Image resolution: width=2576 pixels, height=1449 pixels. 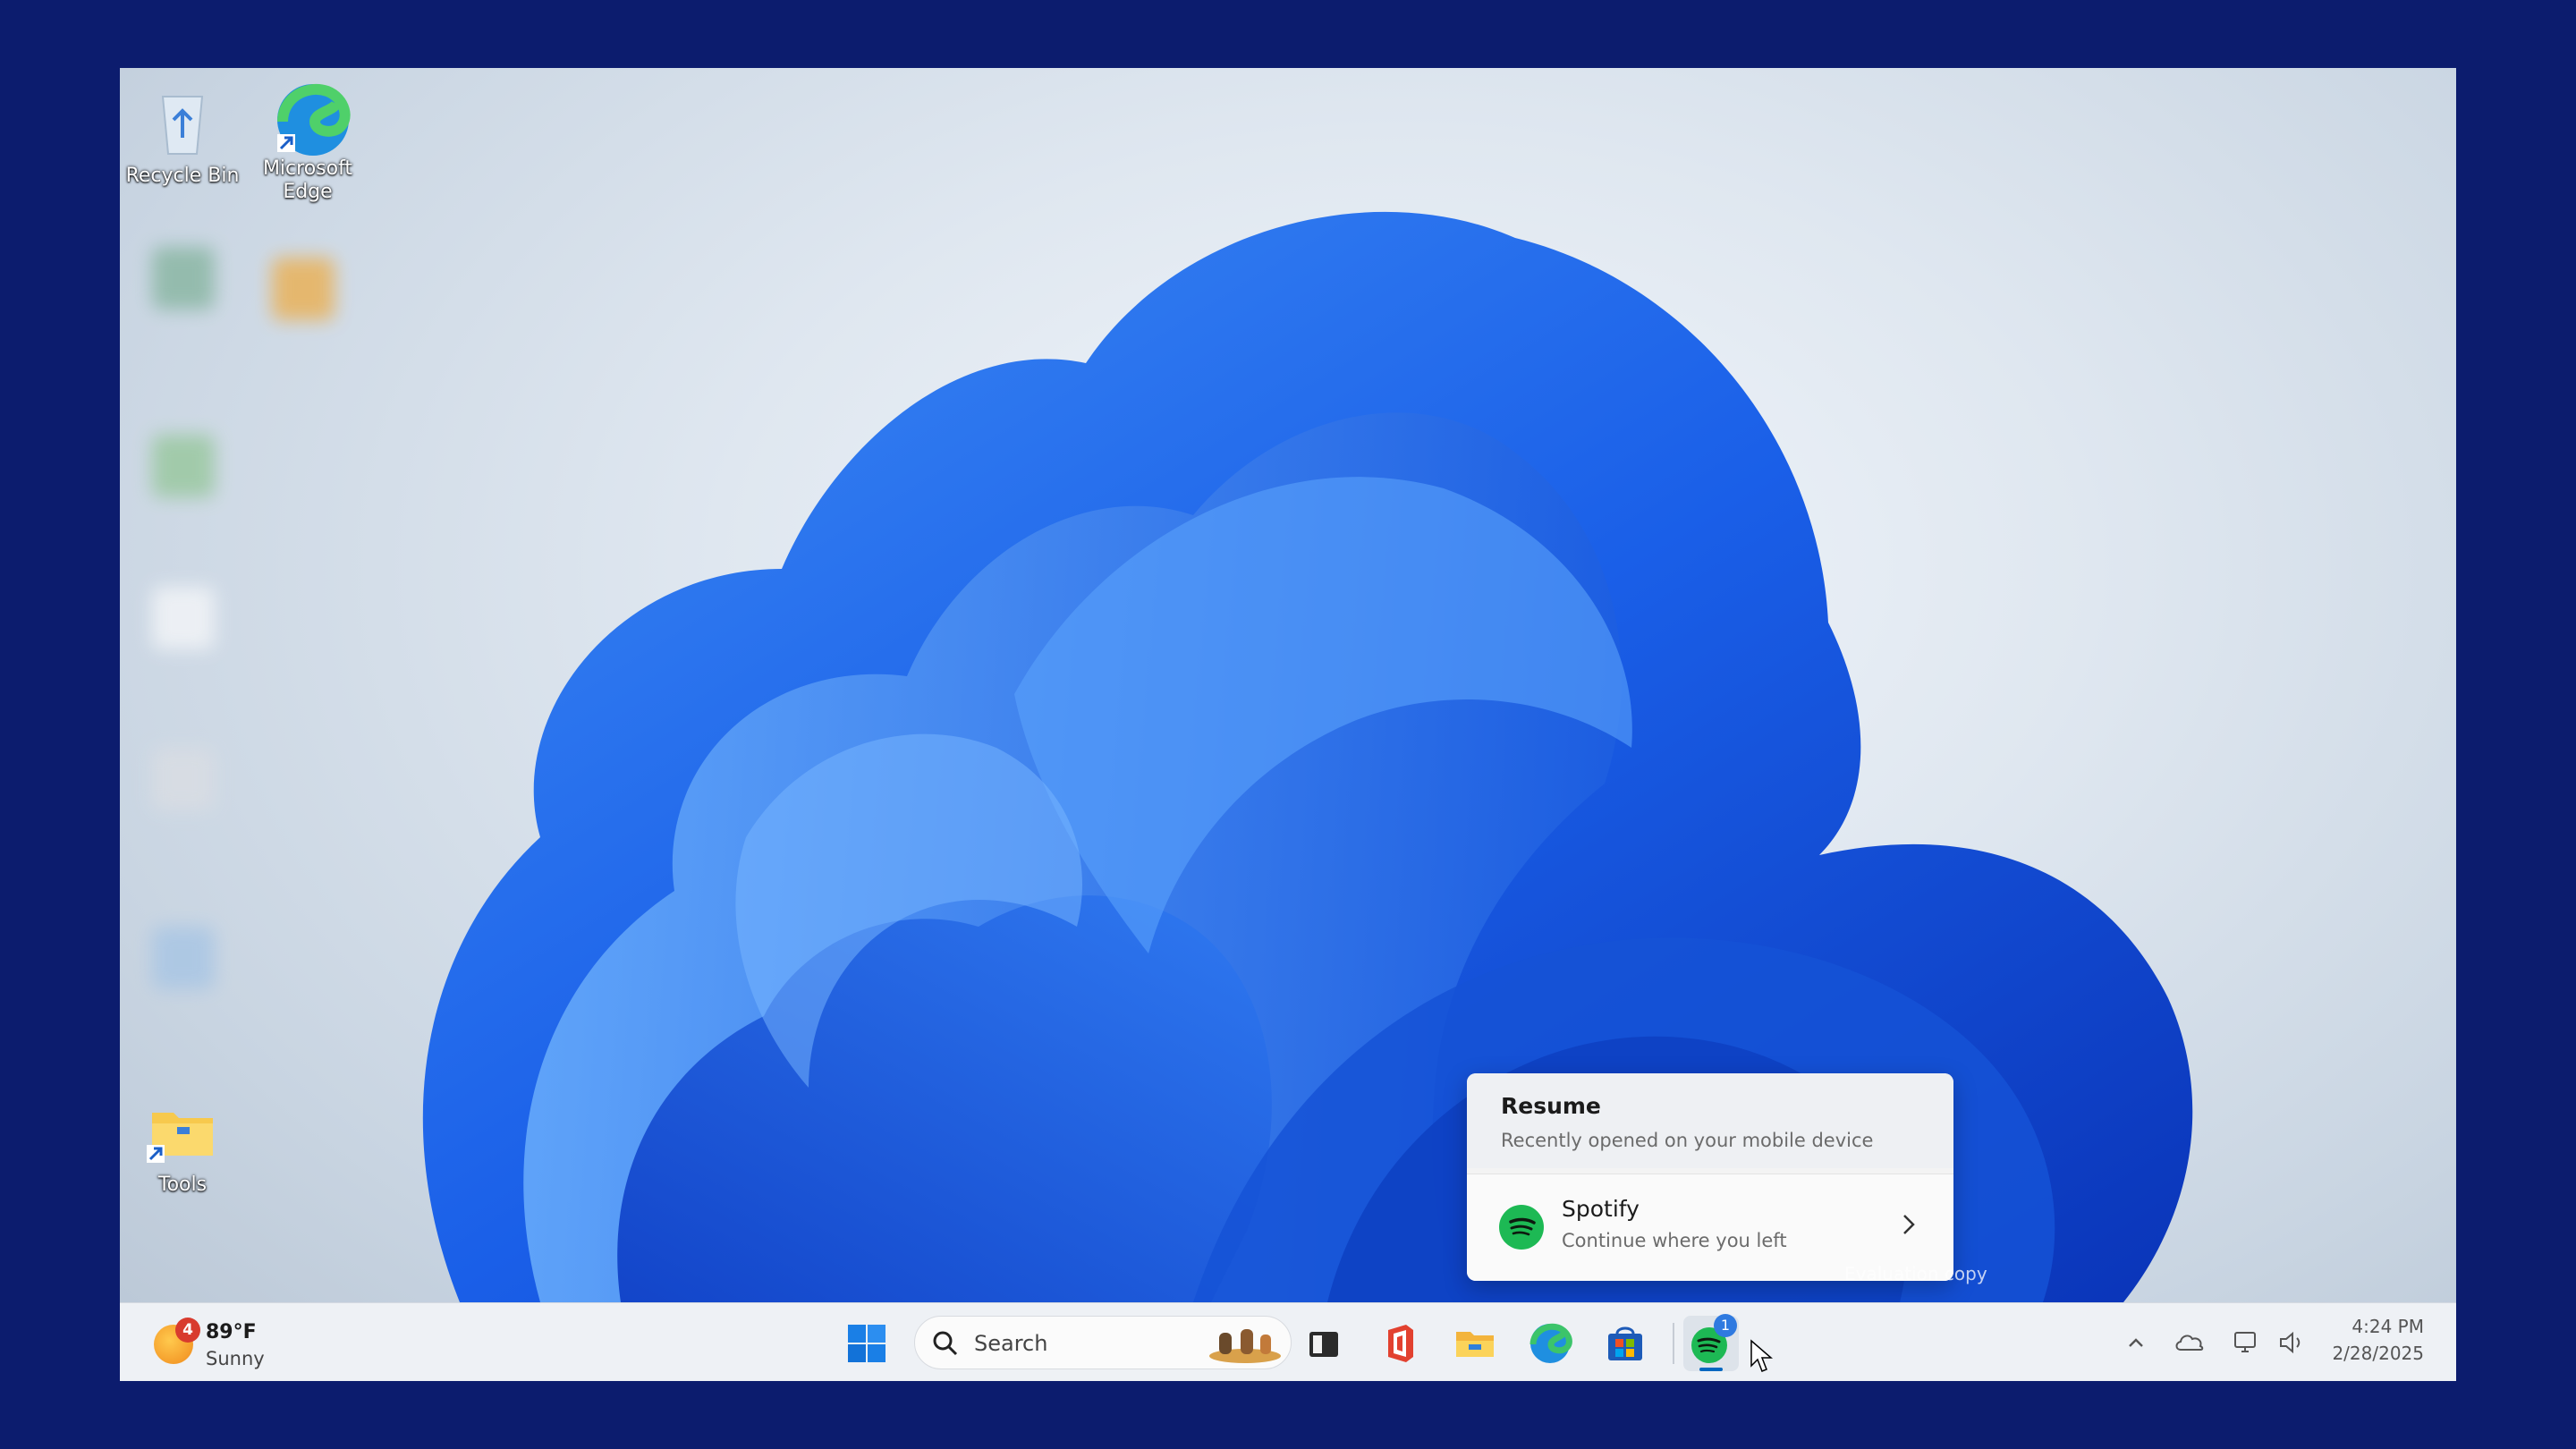 What do you see at coordinates (235, 1358) in the screenshot?
I see `weather-condition: Sunny` at bounding box center [235, 1358].